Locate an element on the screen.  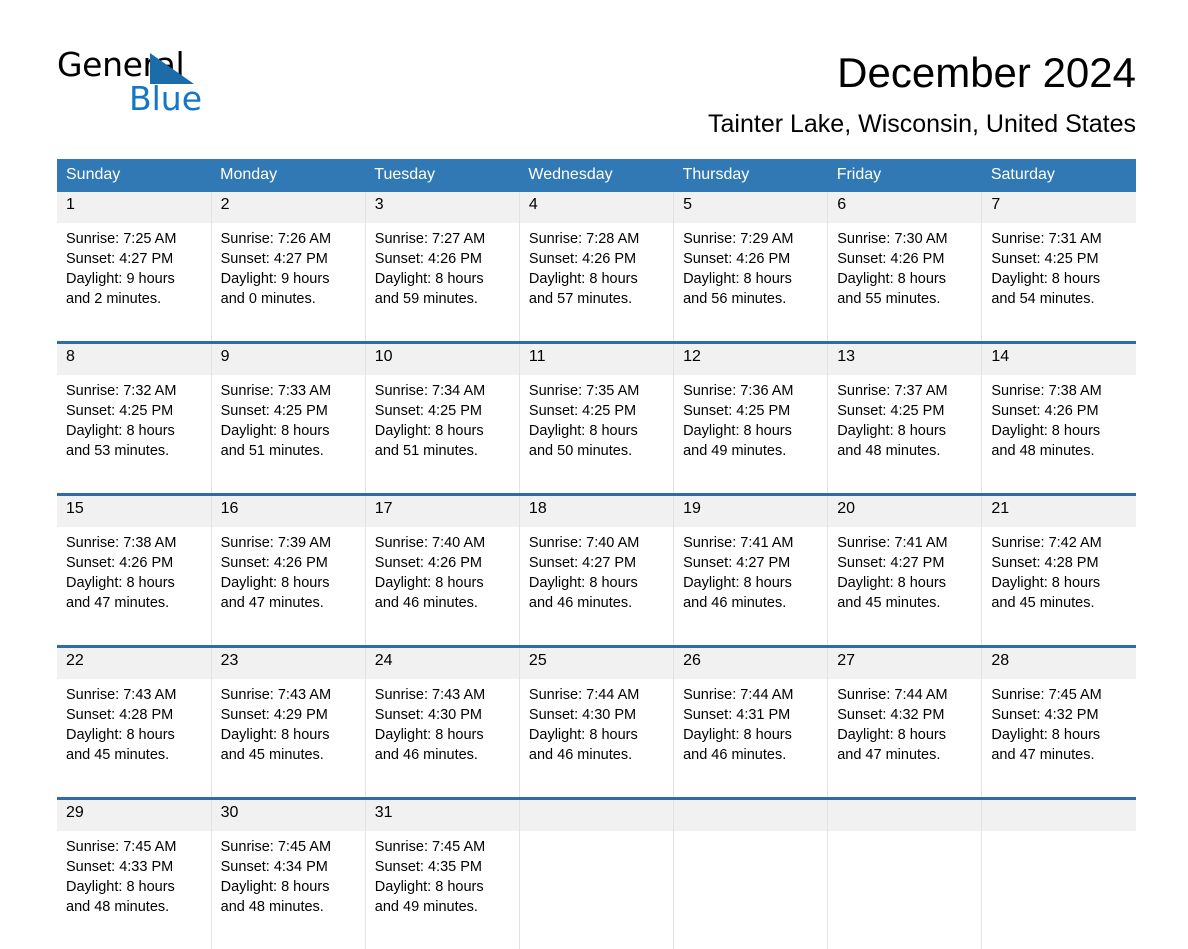
general-blue-logo: General Blue is located at coordinates (132, 85).